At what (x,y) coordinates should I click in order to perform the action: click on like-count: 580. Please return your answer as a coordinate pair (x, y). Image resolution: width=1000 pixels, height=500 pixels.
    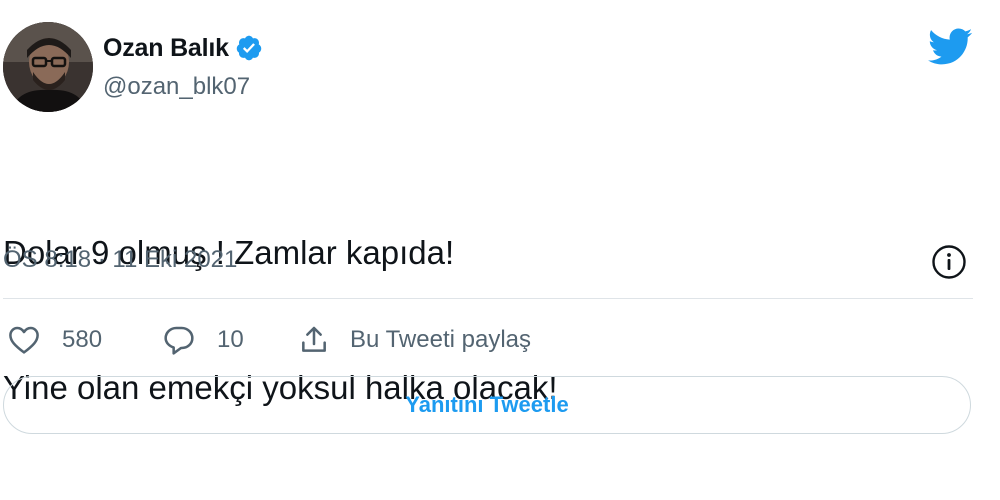
    Looking at the image, I should click on (82, 339).